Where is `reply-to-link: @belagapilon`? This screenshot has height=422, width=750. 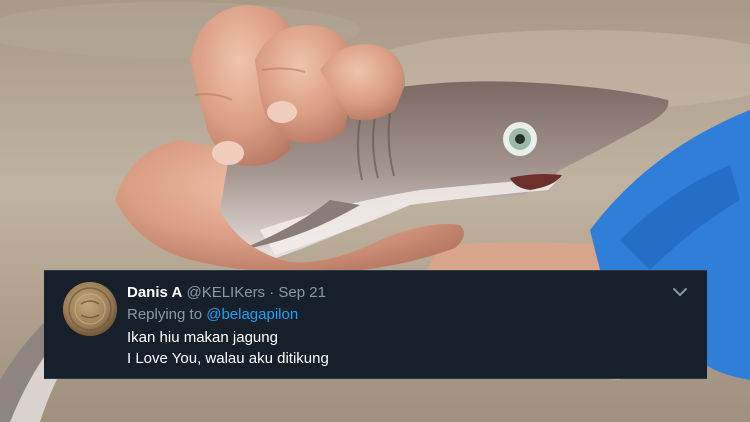 reply-to-link: @belagapilon is located at coordinates (252, 314).